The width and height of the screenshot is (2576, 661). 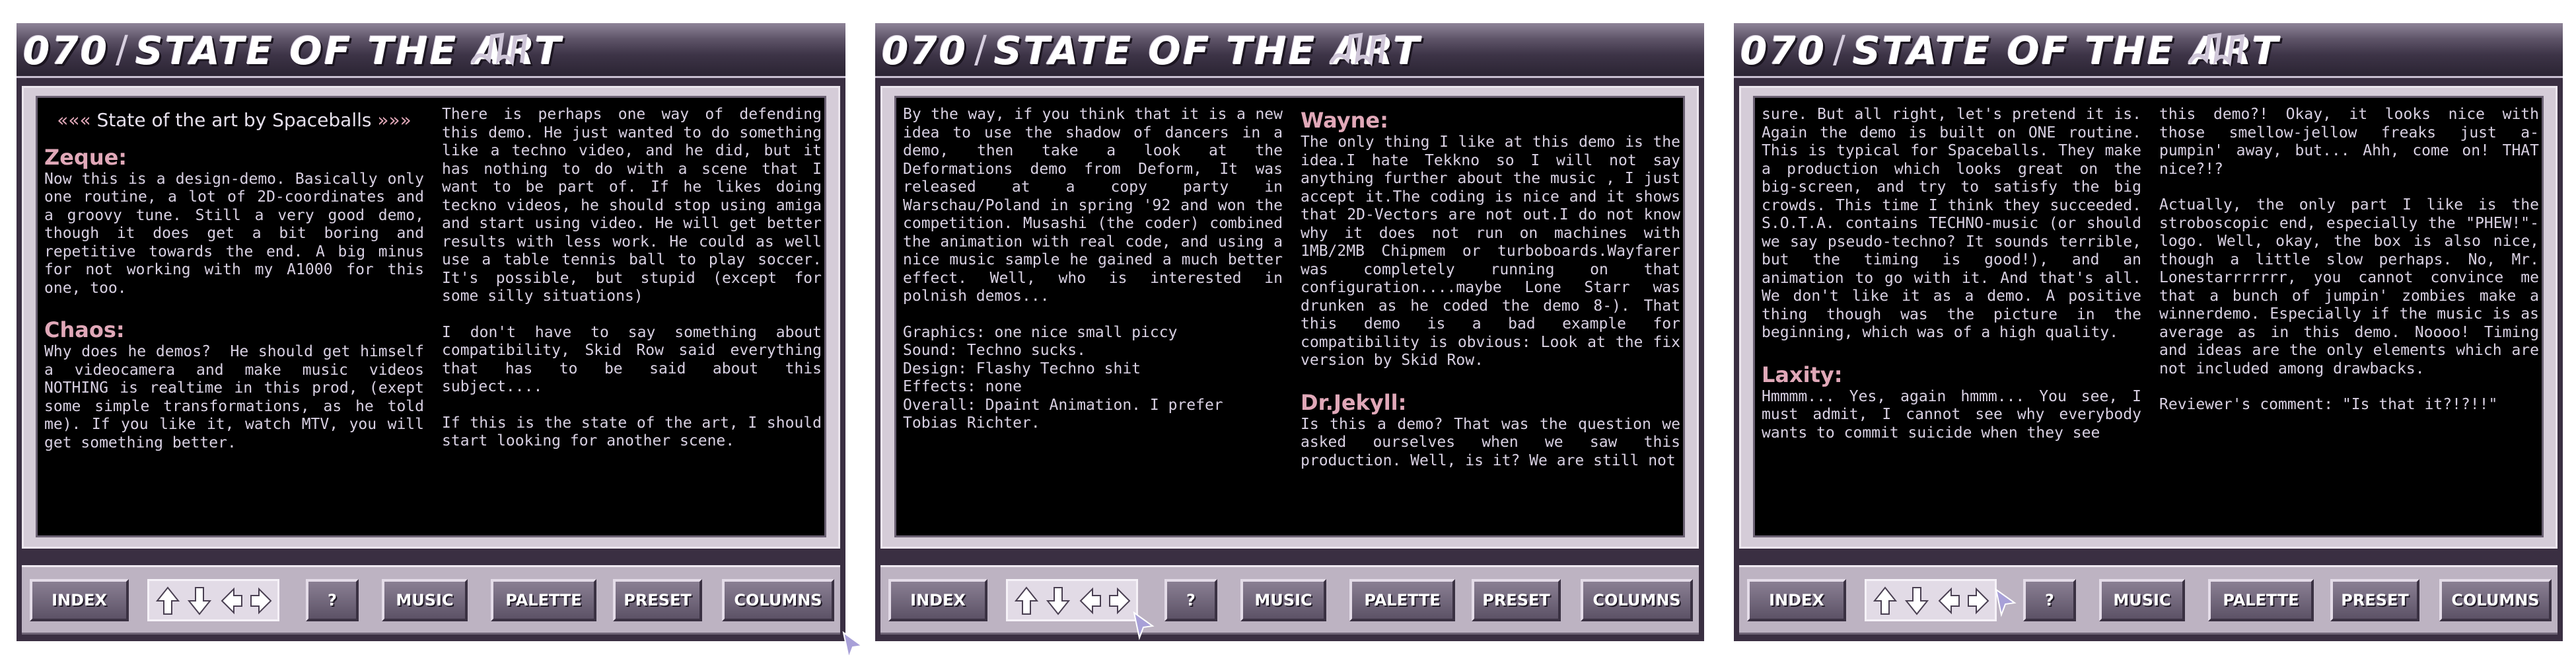 What do you see at coordinates (1803, 374) in the screenshot?
I see `reviewer-heading: Laxity:` at bounding box center [1803, 374].